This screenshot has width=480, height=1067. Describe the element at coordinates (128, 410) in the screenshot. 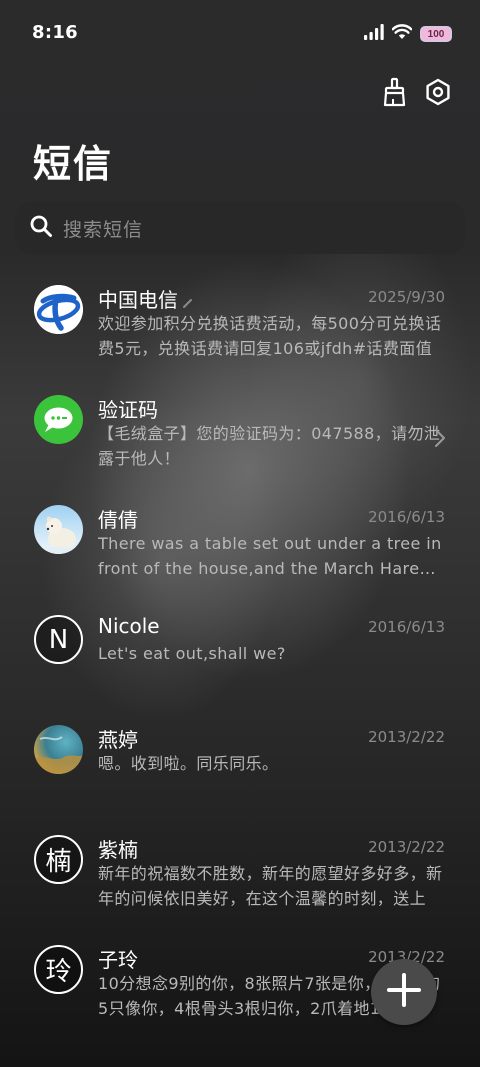

I see `contact-name: 验证码` at that location.